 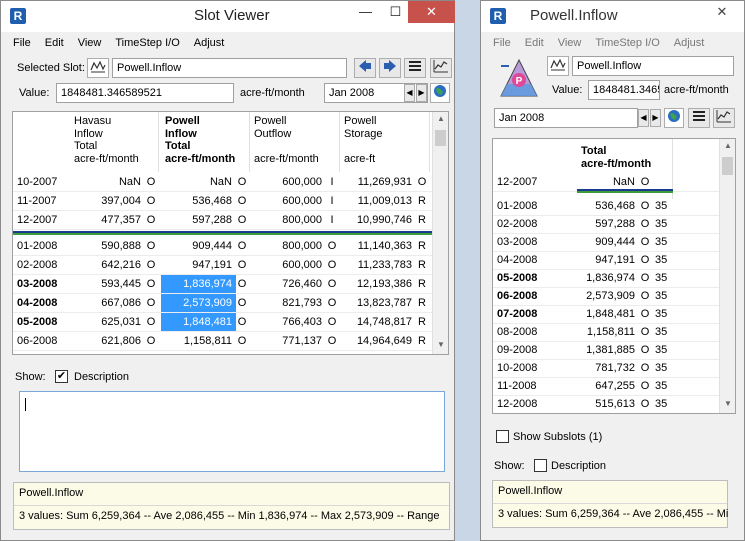 I want to click on cell-value: 11,009,013, so click(x=378, y=201).